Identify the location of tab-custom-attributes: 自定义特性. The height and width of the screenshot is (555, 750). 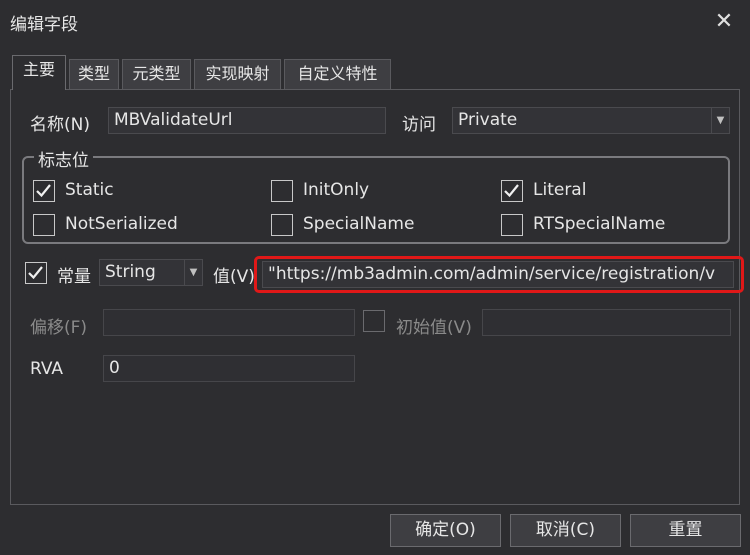
(337, 74).